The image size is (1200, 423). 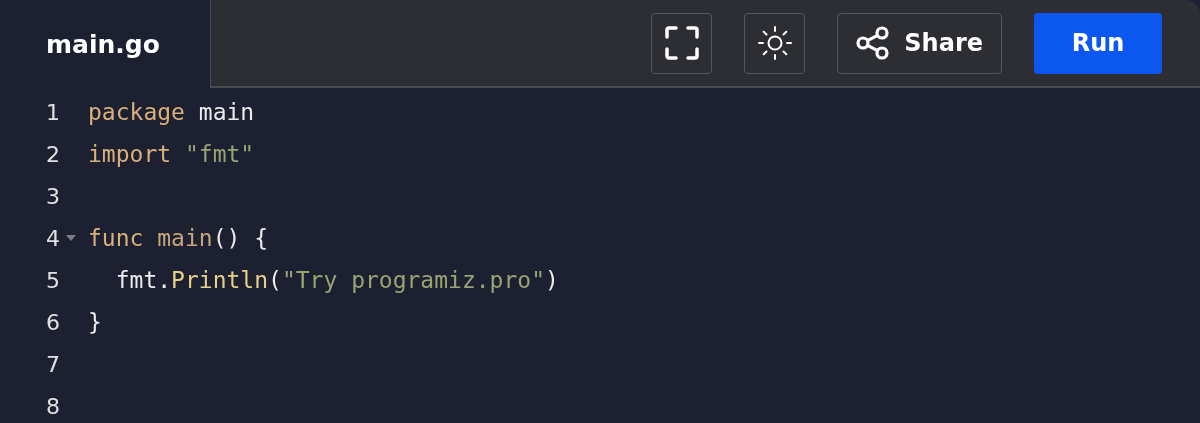 What do you see at coordinates (919, 43) in the screenshot?
I see `share-button: Share` at bounding box center [919, 43].